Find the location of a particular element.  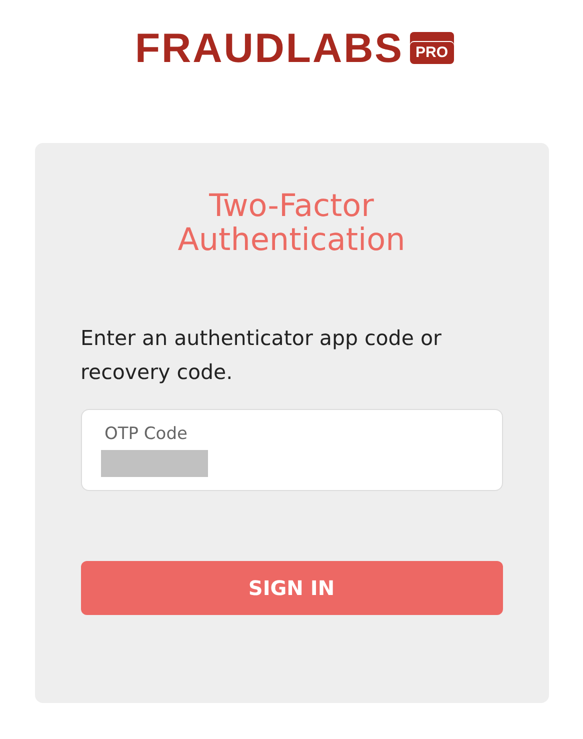

sign-in-button: SIGN IN is located at coordinates (291, 588).